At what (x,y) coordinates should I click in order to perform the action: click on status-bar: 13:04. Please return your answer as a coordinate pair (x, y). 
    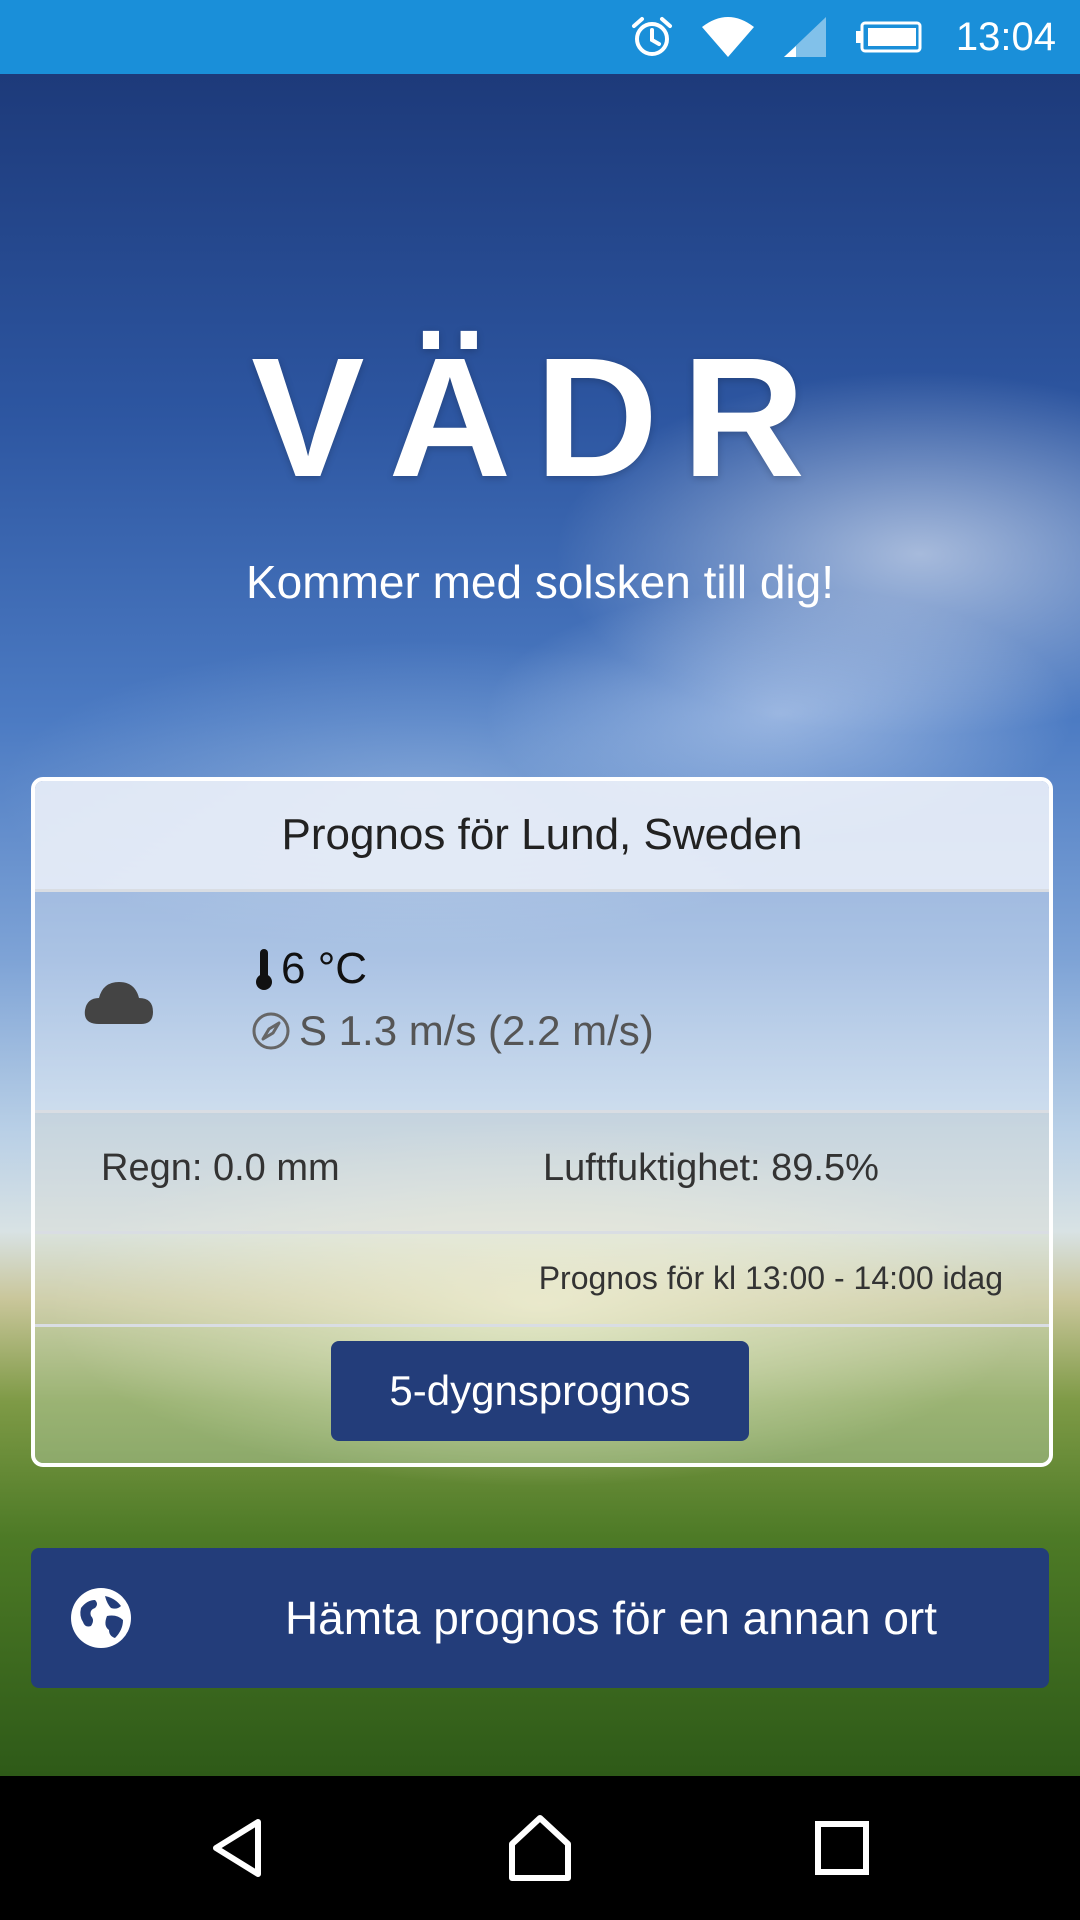
    Looking at the image, I should click on (540, 37).